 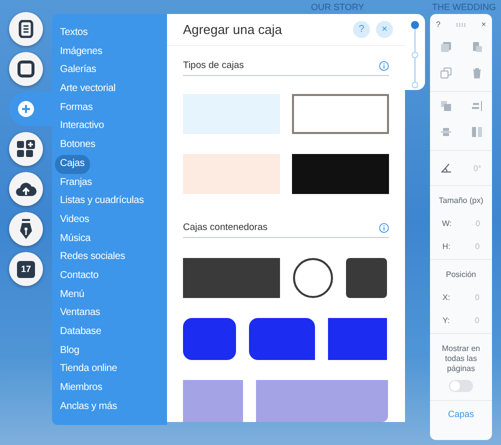 What do you see at coordinates (80, 332) in the screenshot?
I see `menu-item: Database` at bounding box center [80, 332].